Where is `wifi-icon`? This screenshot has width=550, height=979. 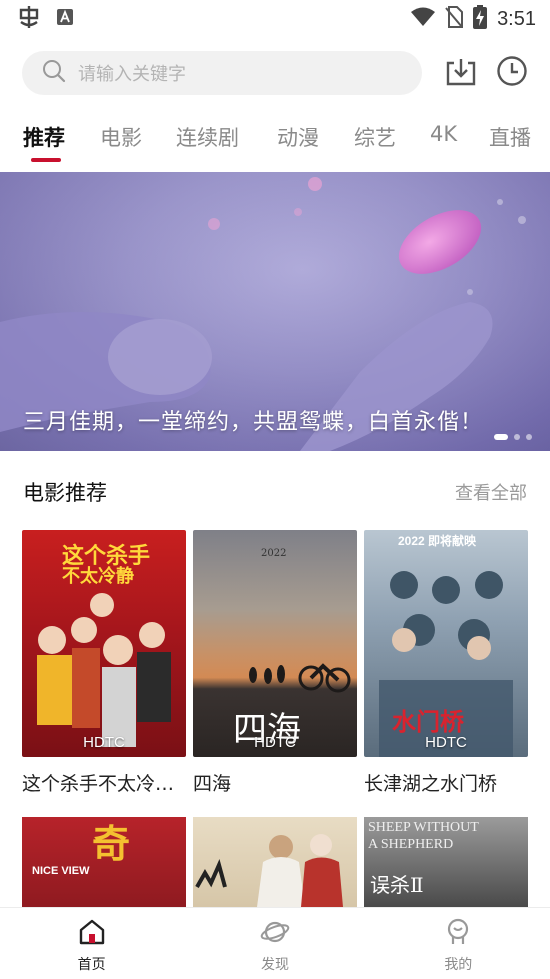 wifi-icon is located at coordinates (423, 19).